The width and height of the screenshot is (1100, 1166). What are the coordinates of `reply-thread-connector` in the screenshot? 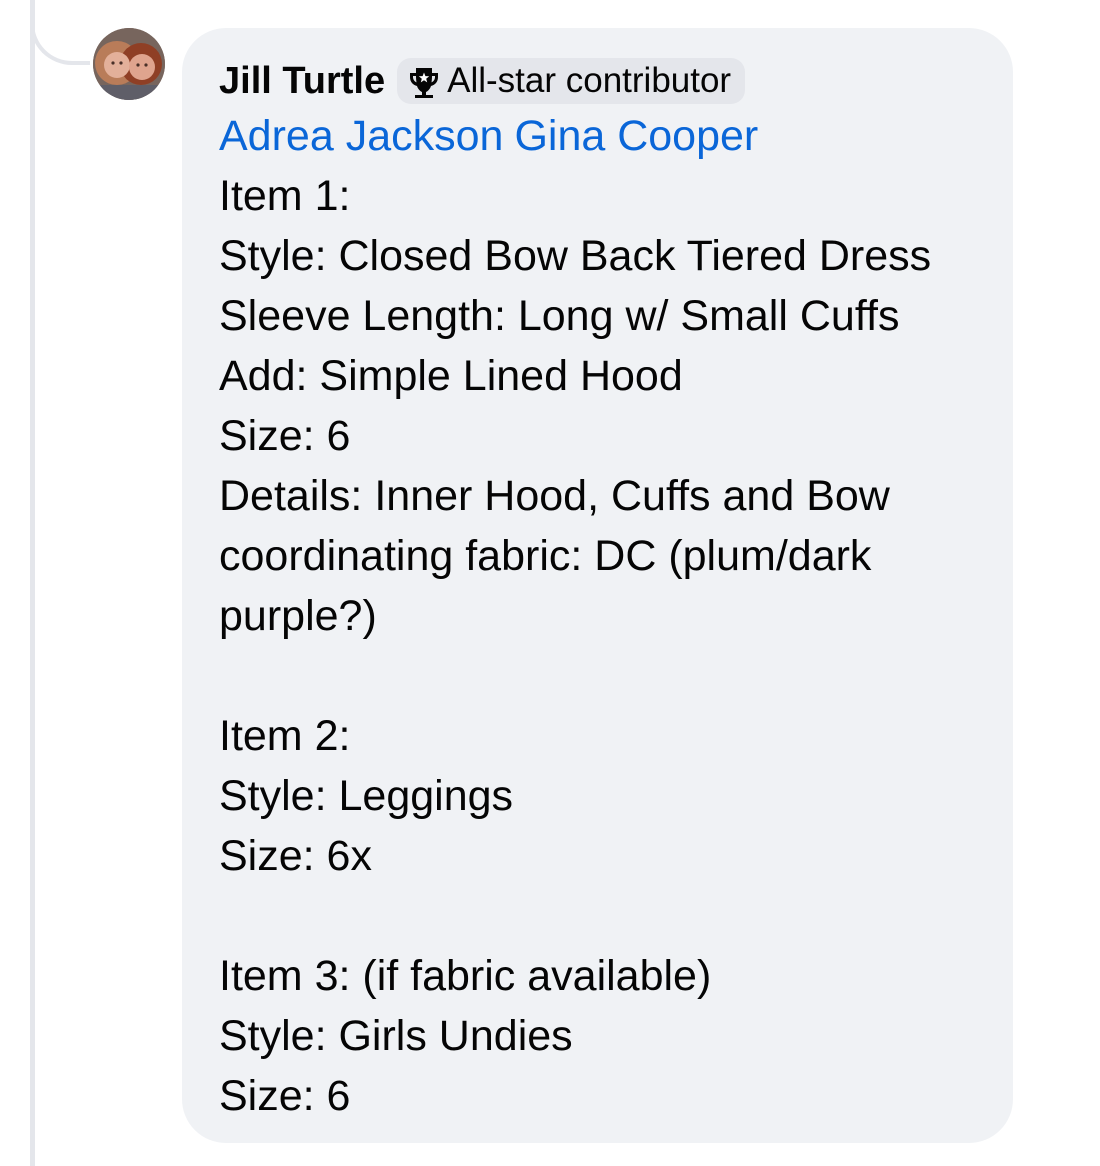 It's located at (60, 32).